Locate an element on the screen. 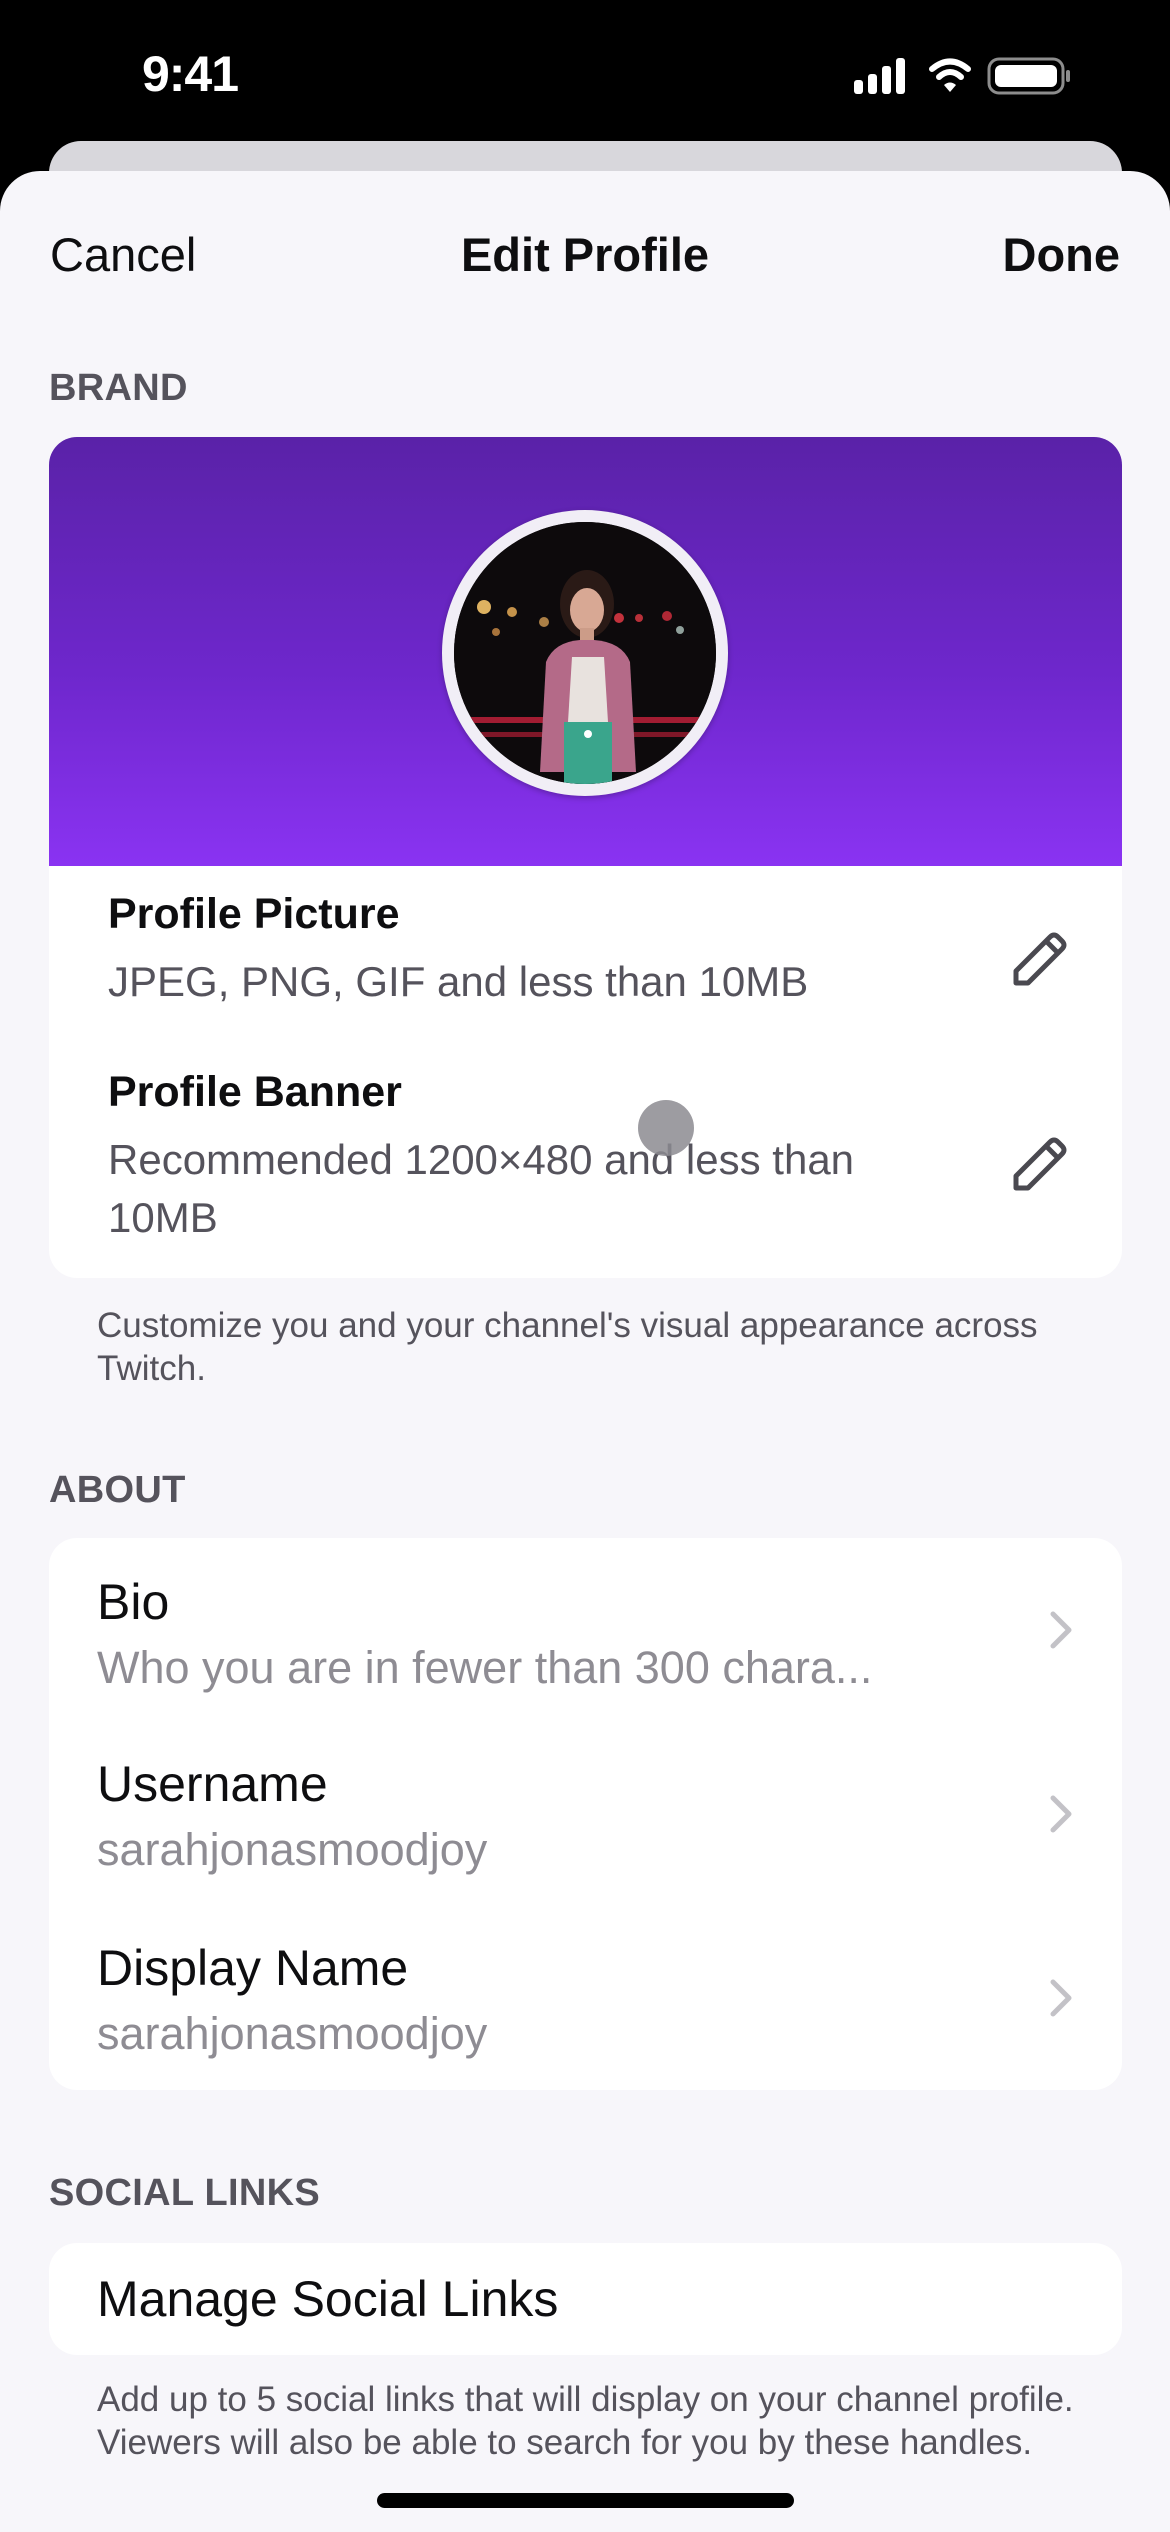 This screenshot has height=2532, width=1170. profile-banner-subtitle: Recommended 1200×480 and less than 10MB is located at coordinates (481, 1188).